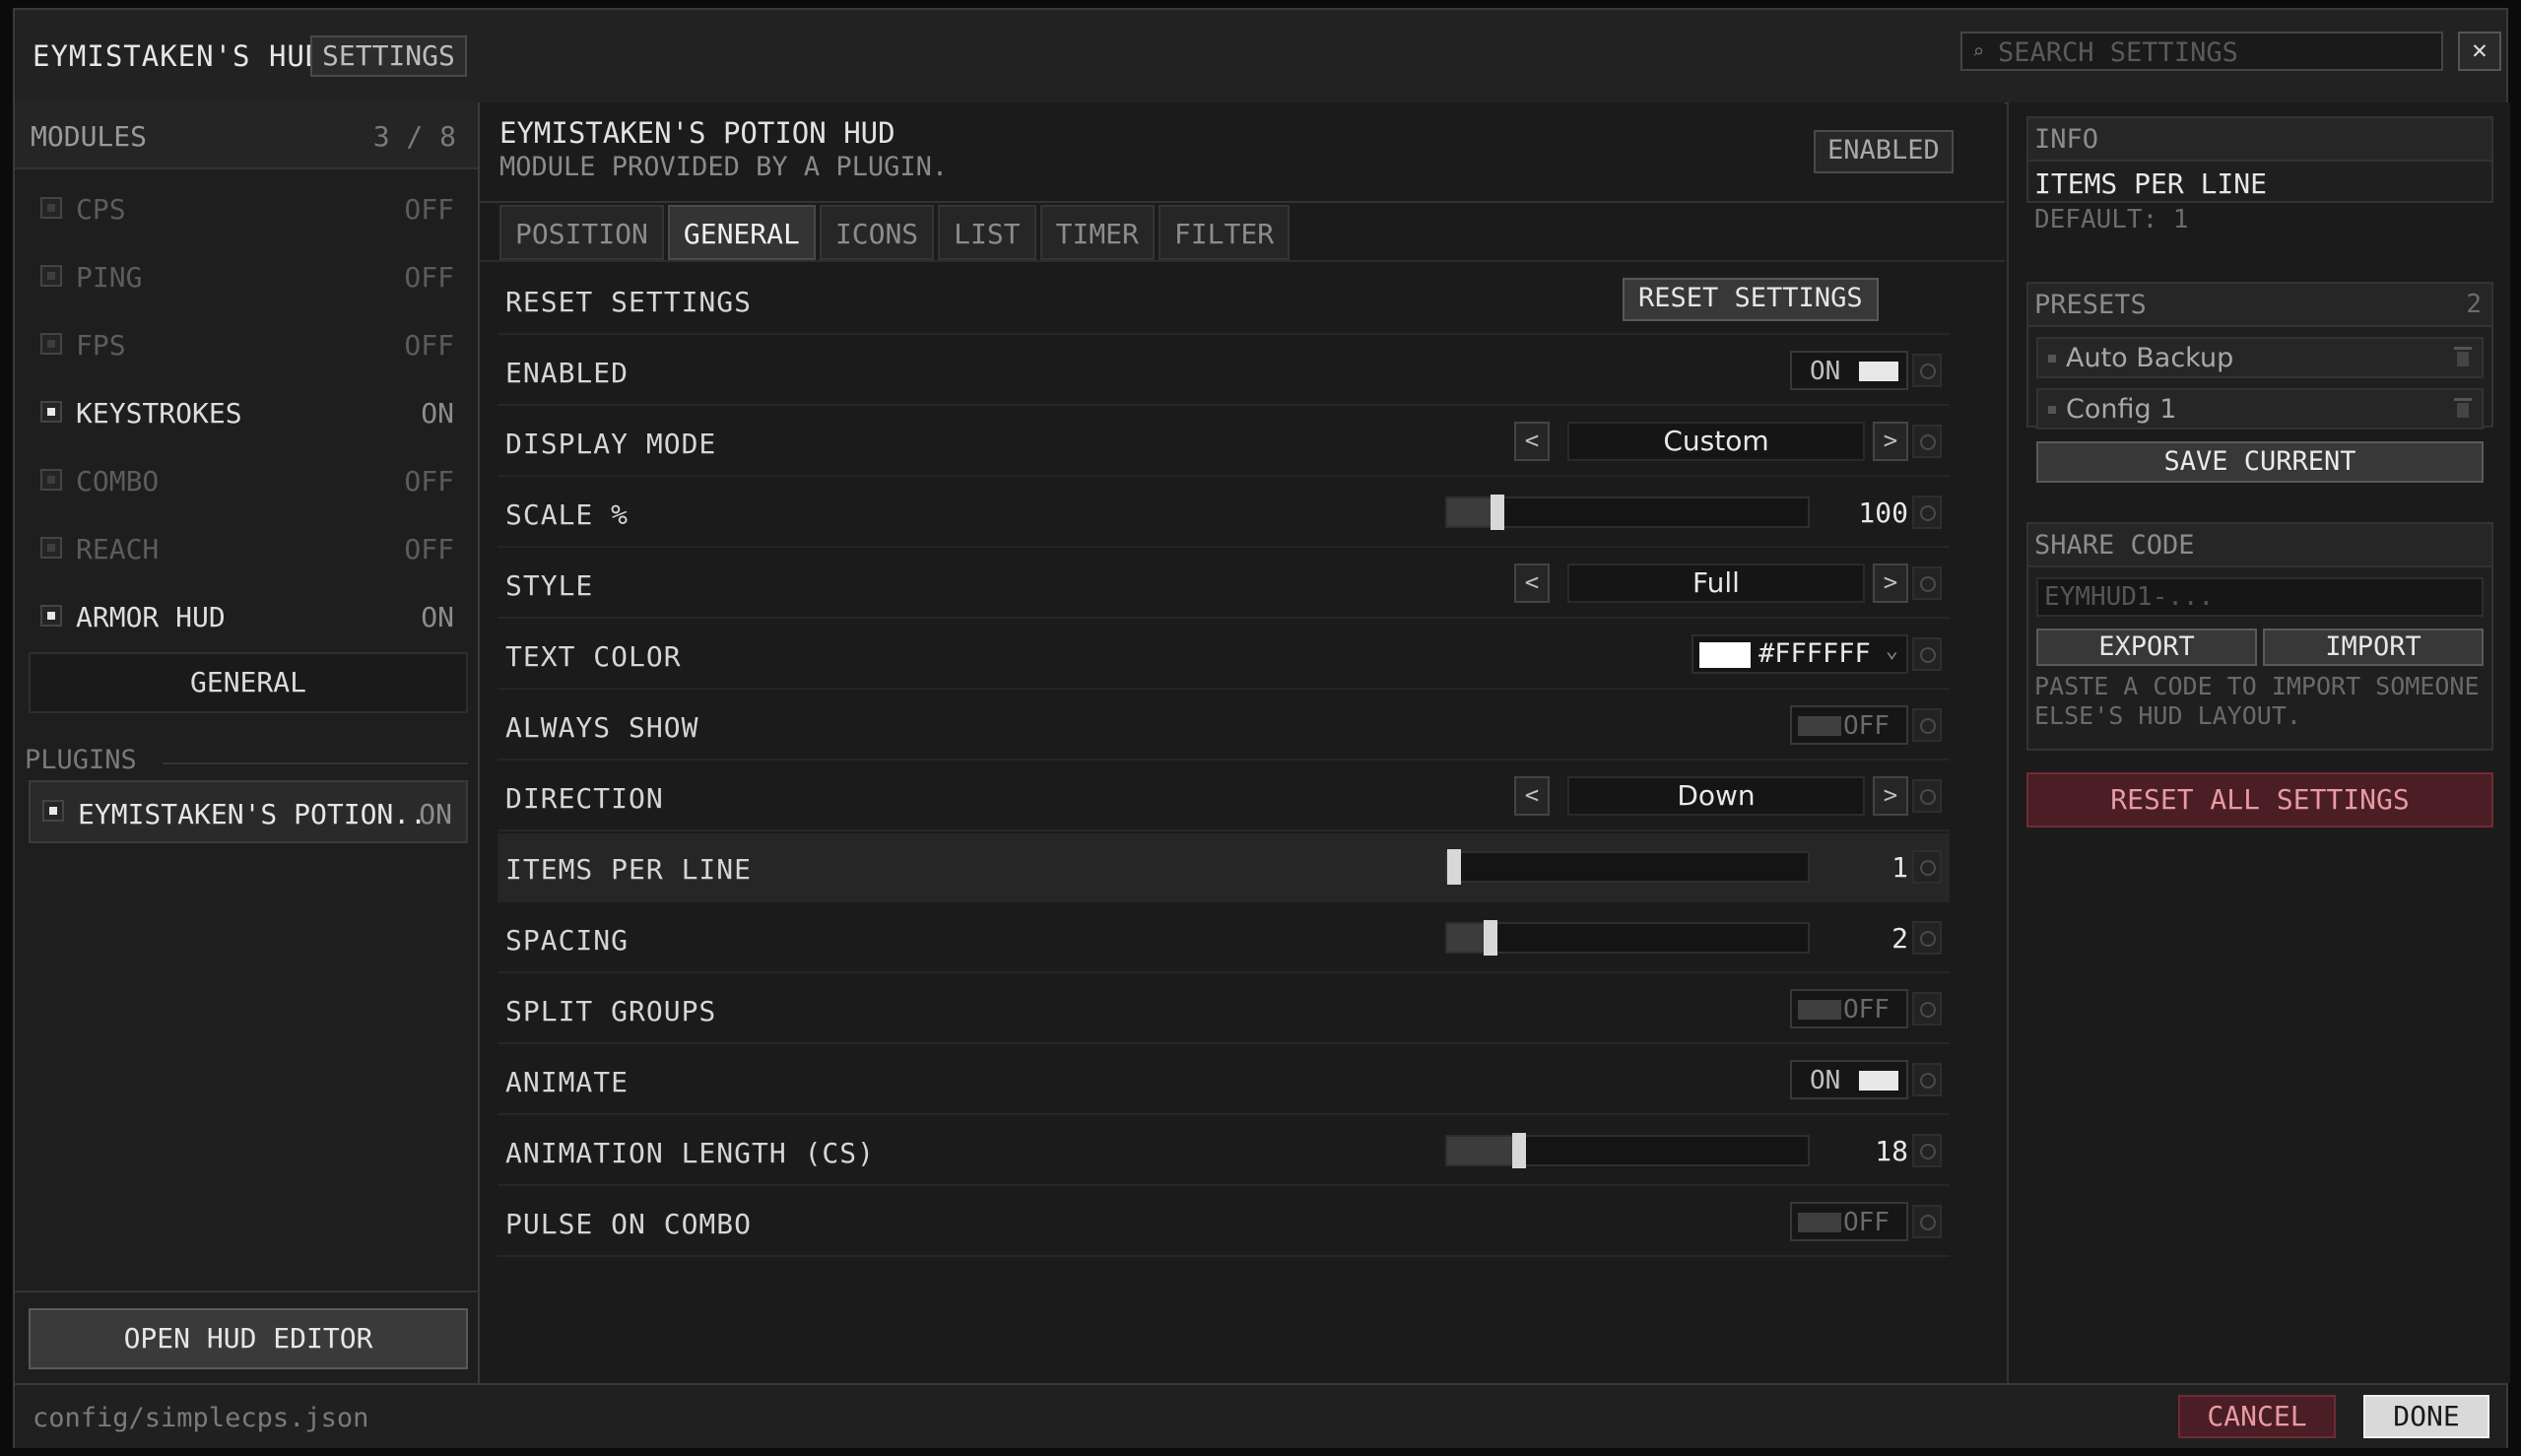  What do you see at coordinates (2146, 647) in the screenshot?
I see `export-button: EXPORT` at bounding box center [2146, 647].